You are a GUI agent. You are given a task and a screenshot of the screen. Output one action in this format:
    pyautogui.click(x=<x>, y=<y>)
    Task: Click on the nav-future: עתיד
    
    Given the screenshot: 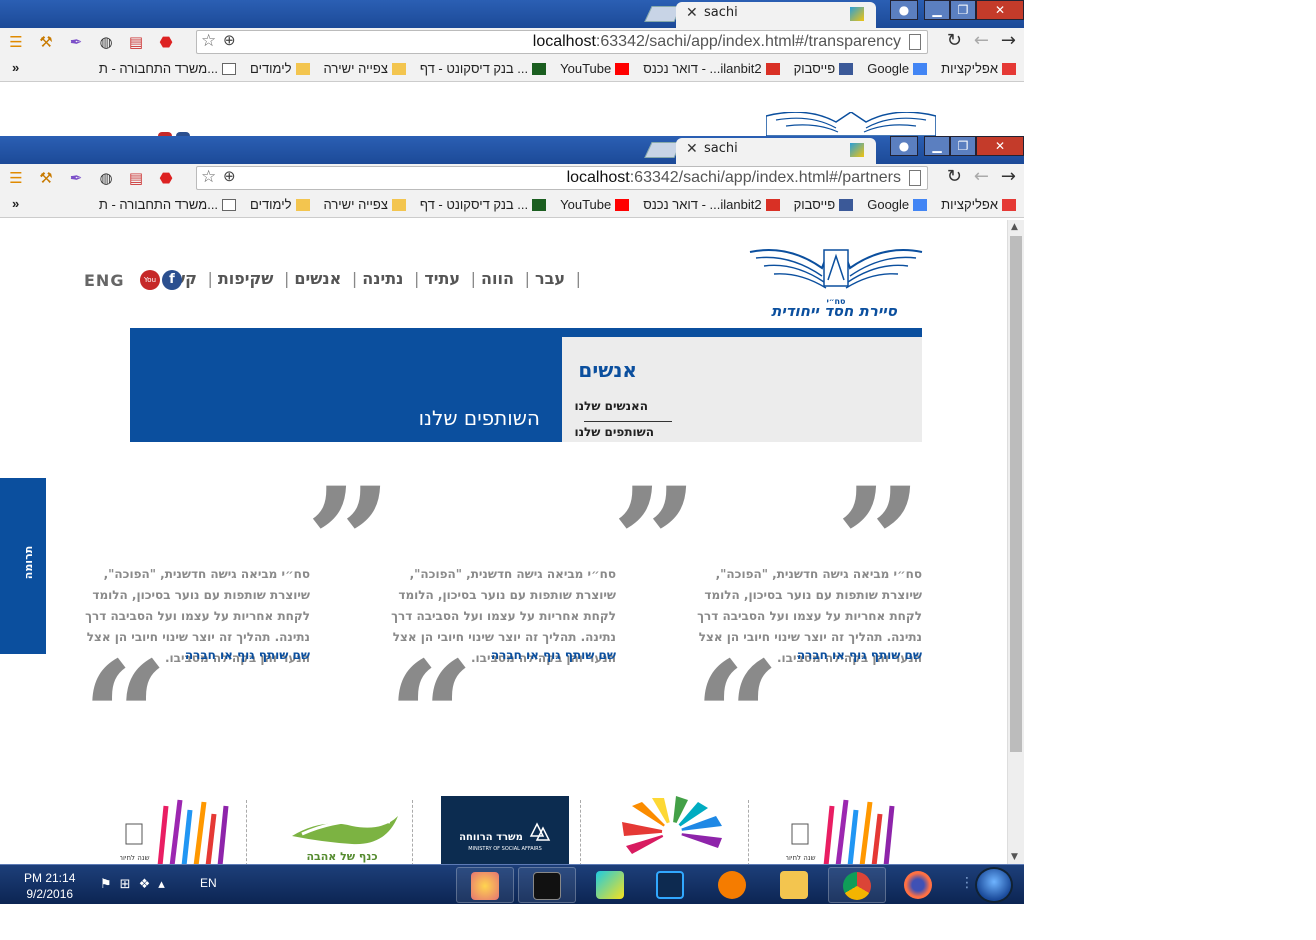 What is the action you would take?
    pyautogui.click(x=442, y=278)
    